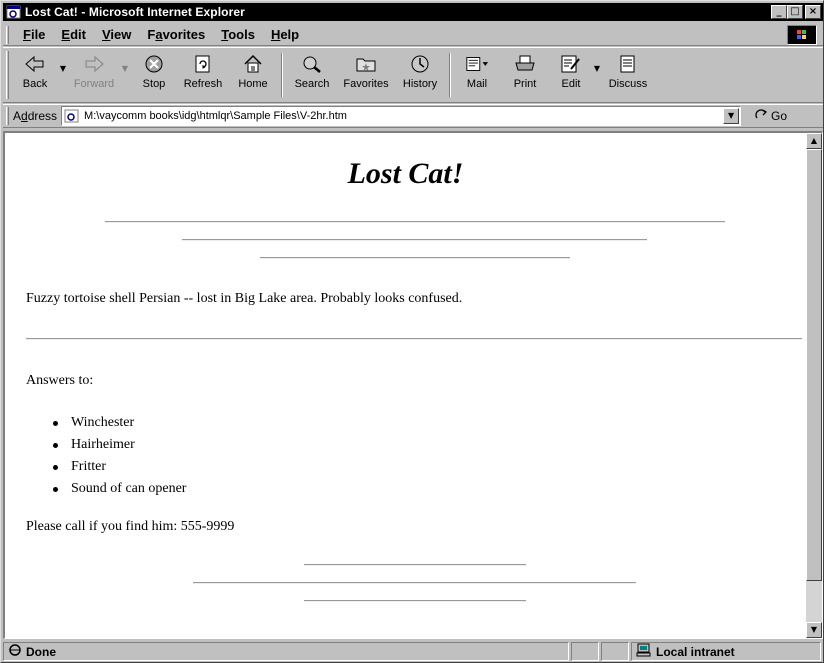 Image resolution: width=824 pixels, height=663 pixels. Describe the element at coordinates (571, 64) in the screenshot. I see `edit-page-icon` at that location.